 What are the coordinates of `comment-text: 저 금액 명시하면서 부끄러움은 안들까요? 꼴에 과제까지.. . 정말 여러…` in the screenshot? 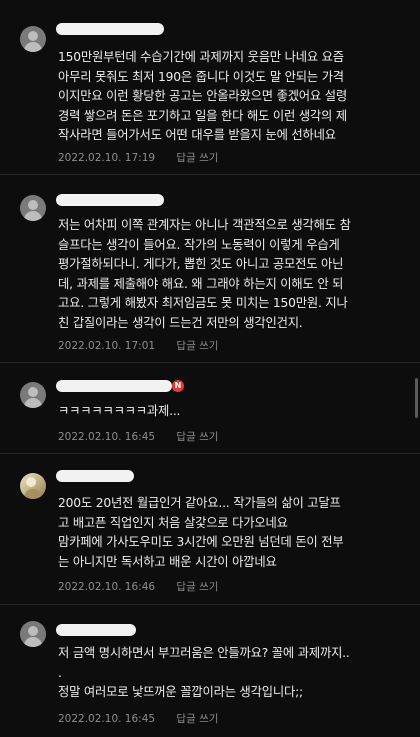 It's located at (204, 672).